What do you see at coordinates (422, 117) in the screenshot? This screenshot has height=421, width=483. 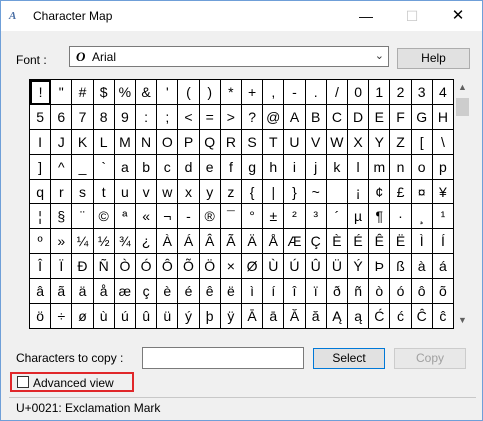 I see `character-cell: G` at bounding box center [422, 117].